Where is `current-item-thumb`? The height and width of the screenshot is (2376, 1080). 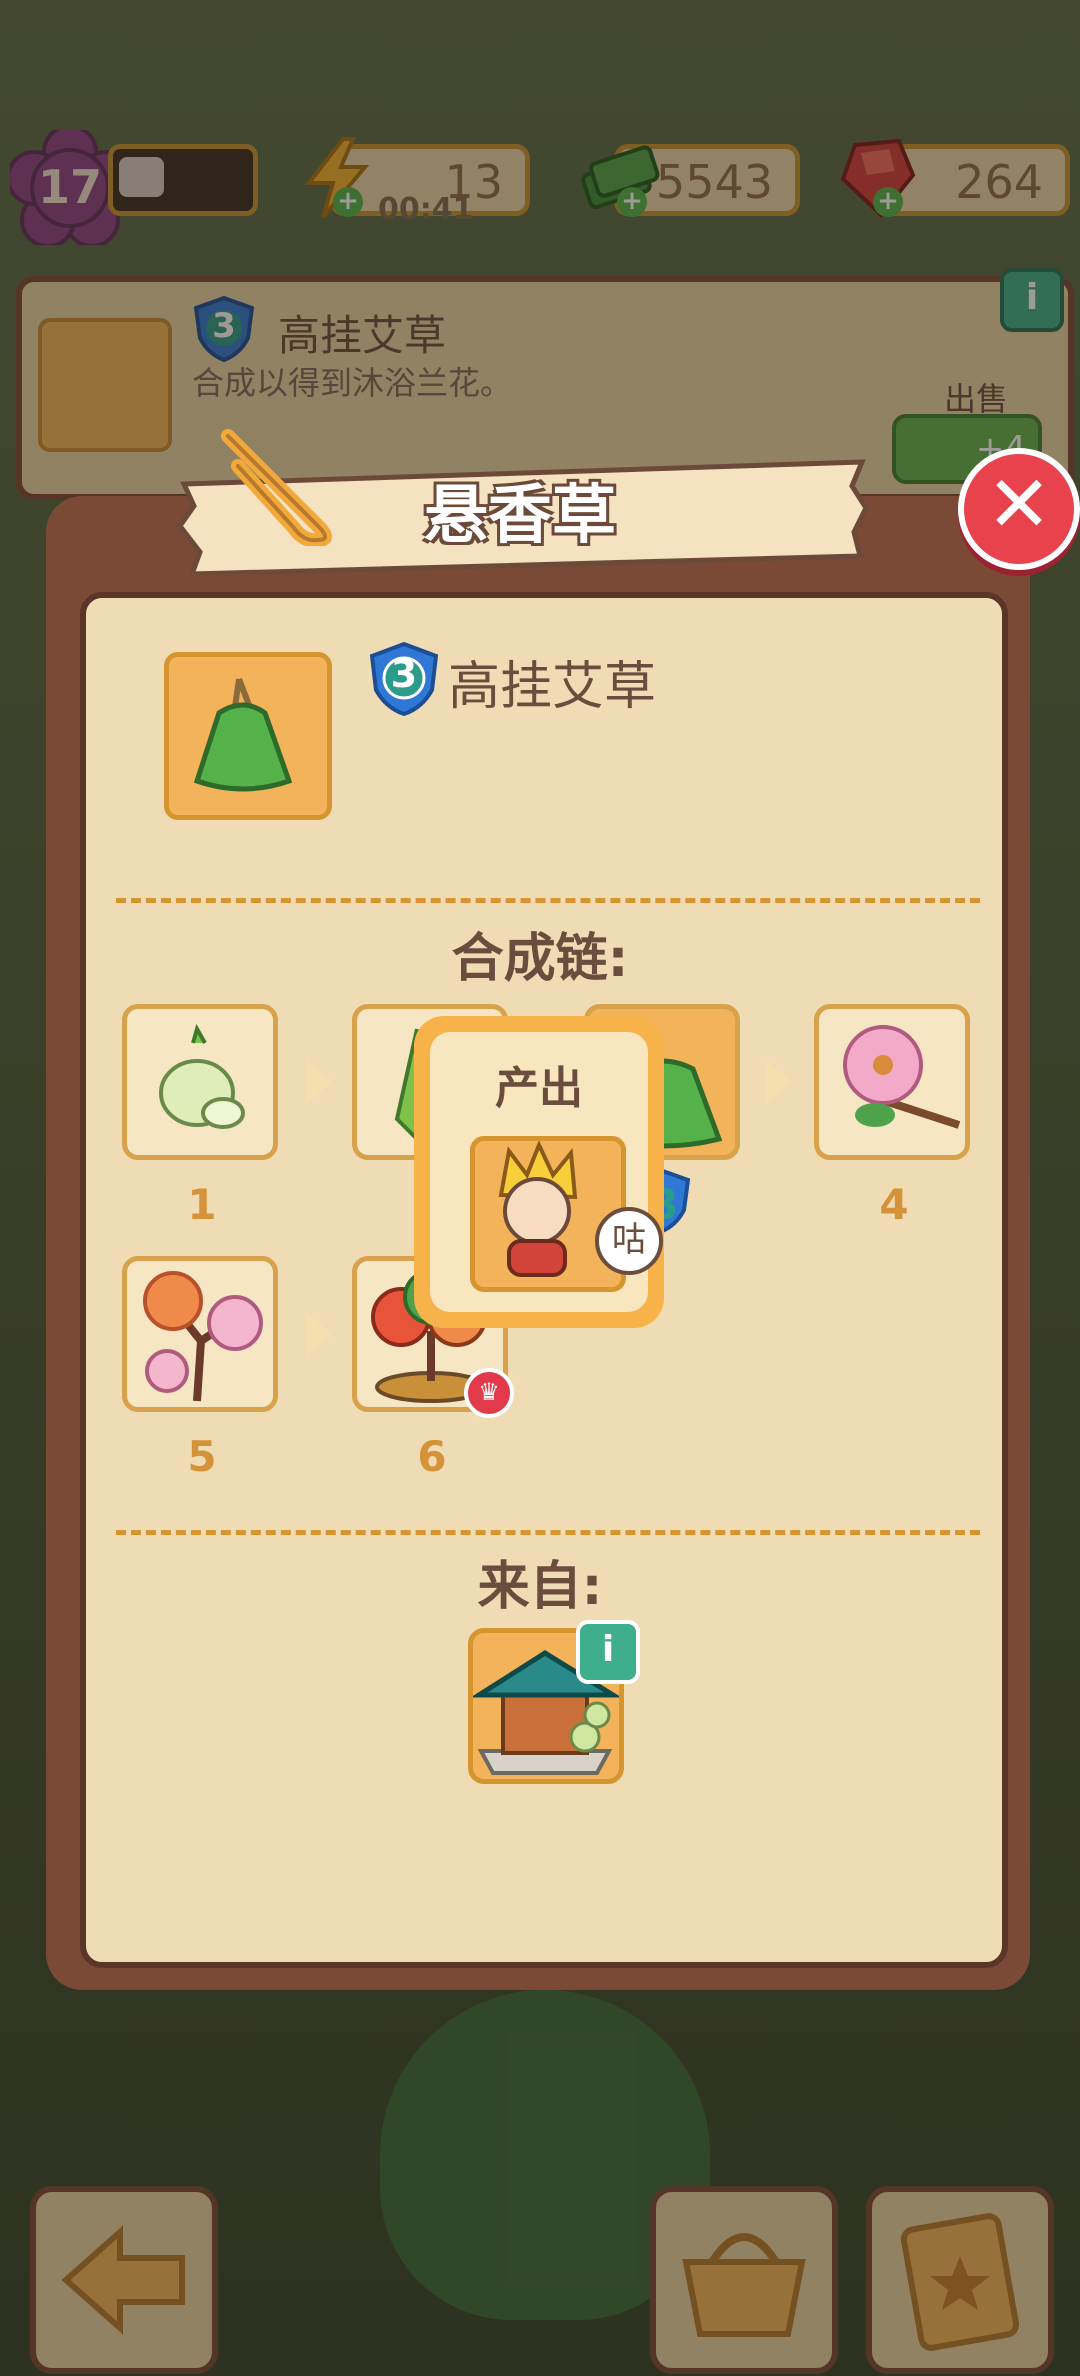
current-item-thumb is located at coordinates (248, 736).